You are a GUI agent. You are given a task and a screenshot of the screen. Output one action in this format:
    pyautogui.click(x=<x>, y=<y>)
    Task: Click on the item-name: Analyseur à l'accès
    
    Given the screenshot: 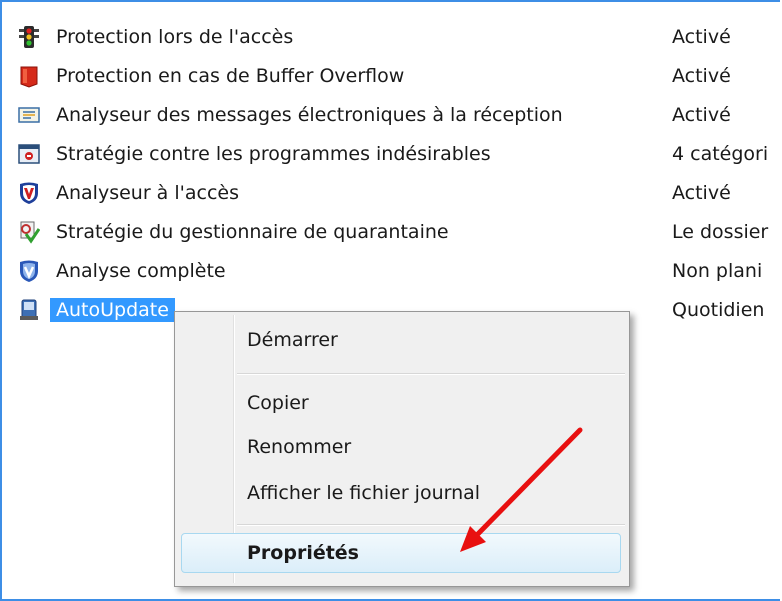 What is the action you would take?
    pyautogui.click(x=147, y=193)
    